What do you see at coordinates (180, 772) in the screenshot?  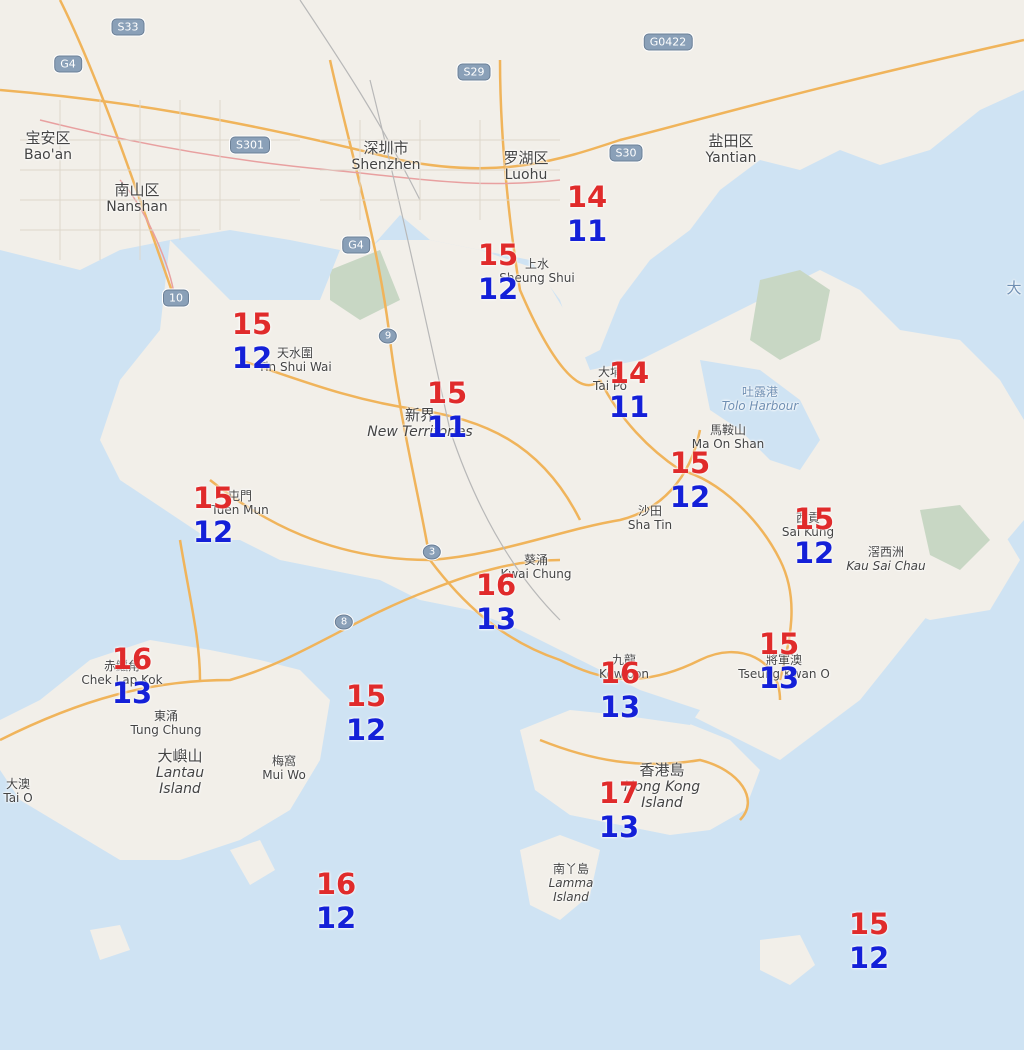 I see `place-label-lantau-island: 大嶼山 Lantau Island` at bounding box center [180, 772].